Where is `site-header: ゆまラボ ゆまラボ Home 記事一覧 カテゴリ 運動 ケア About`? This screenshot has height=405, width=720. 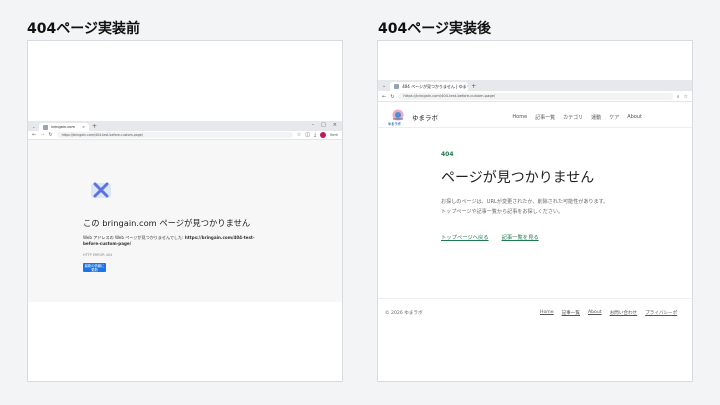
site-header: ゆまラボ ゆまラボ Home 記事一覧 カテゴリ 運動 ケア About is located at coordinates (535, 115).